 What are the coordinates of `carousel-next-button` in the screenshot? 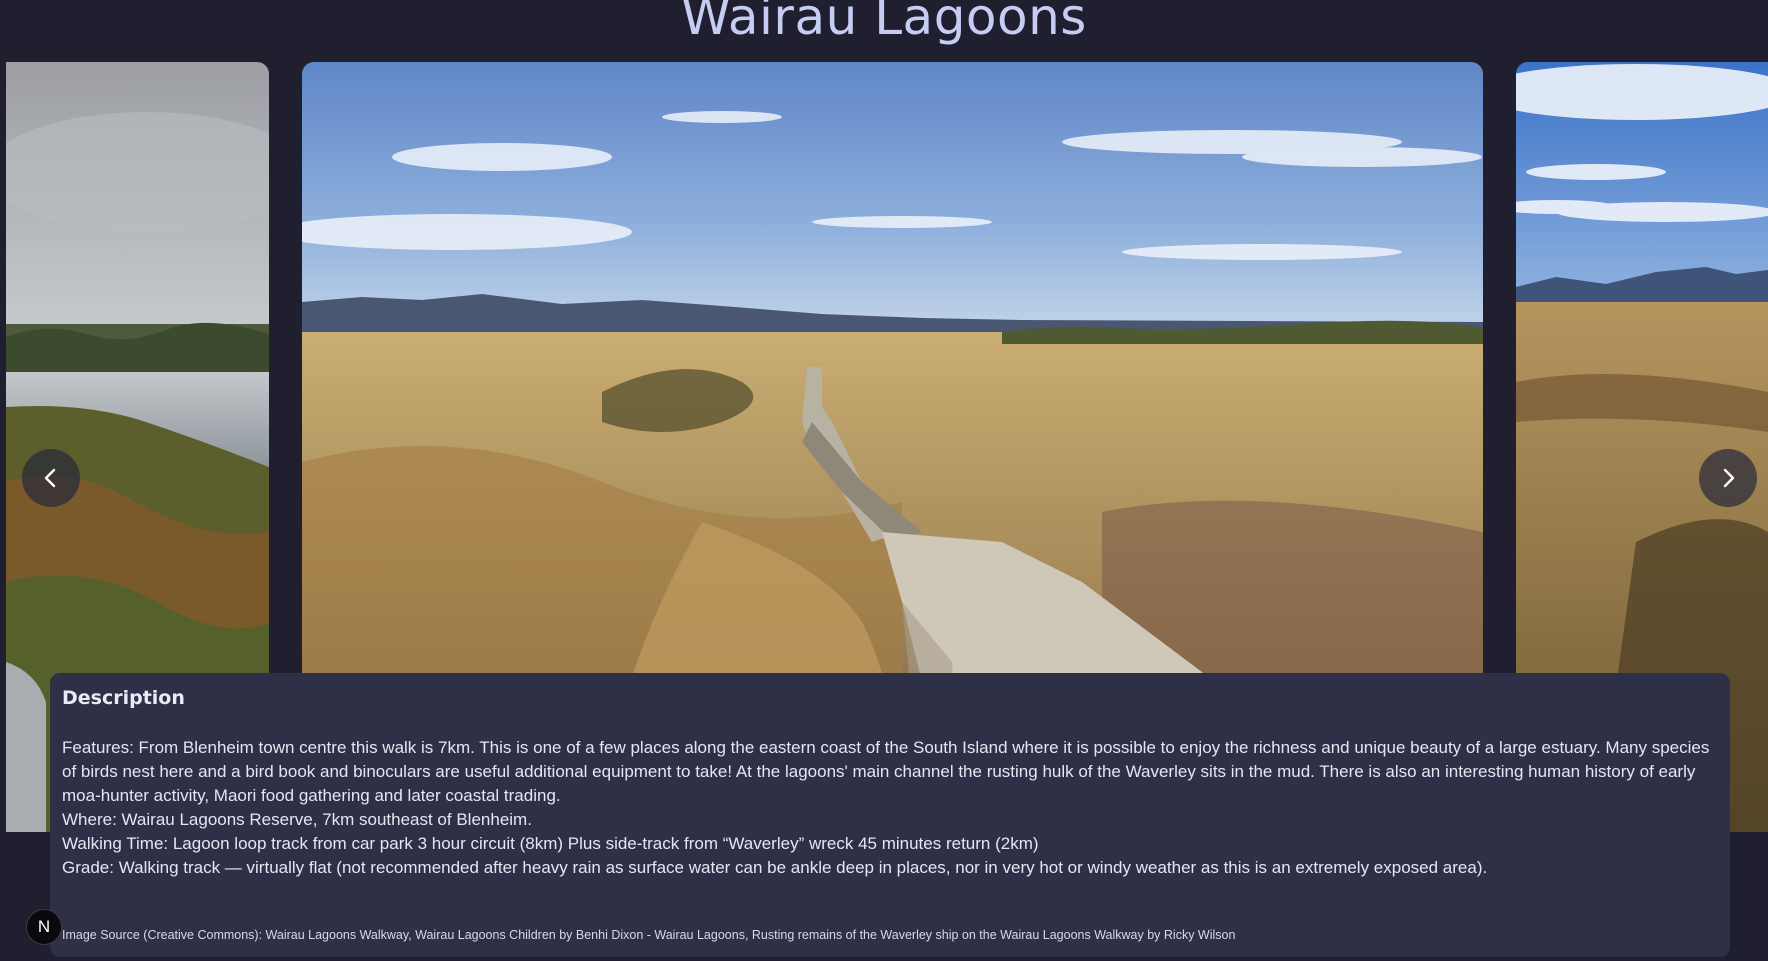 It's located at (1728, 478).